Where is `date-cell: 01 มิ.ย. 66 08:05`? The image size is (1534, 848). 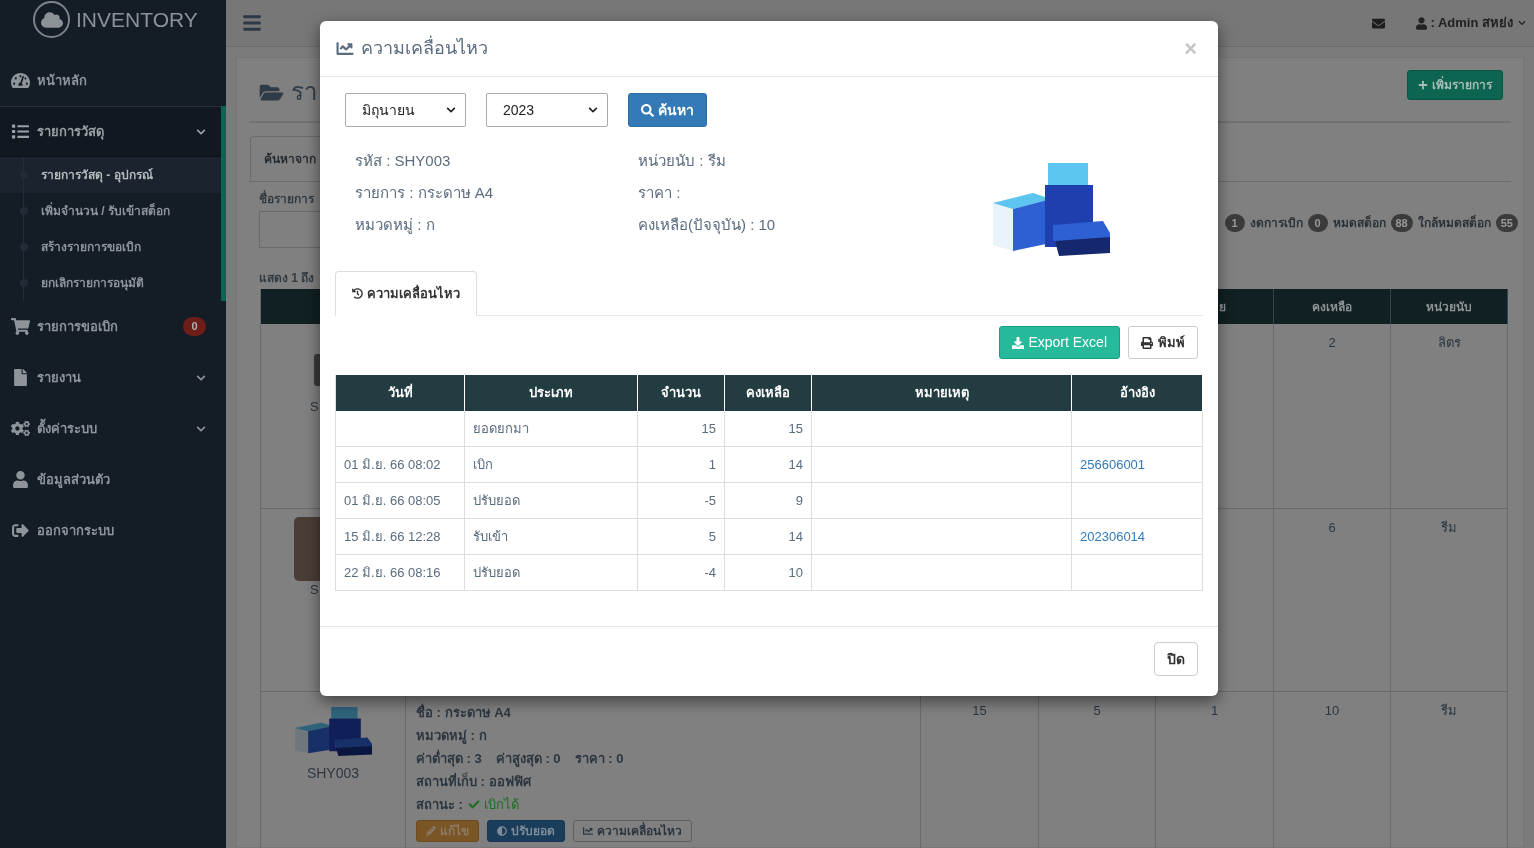
date-cell: 01 มิ.ย. 66 08:05 is located at coordinates (400, 501).